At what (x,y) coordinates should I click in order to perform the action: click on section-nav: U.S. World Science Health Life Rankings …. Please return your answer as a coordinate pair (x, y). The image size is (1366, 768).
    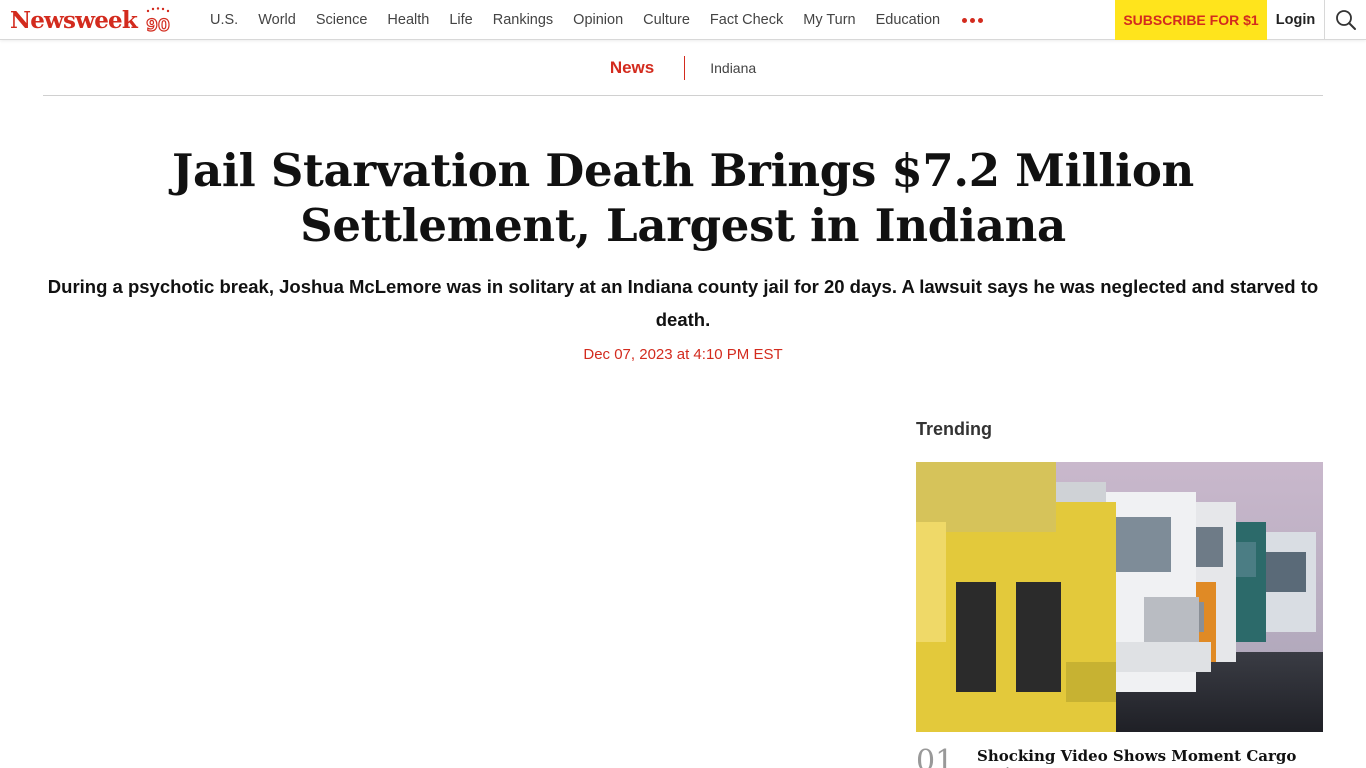
    Looking at the image, I should click on (593, 20).